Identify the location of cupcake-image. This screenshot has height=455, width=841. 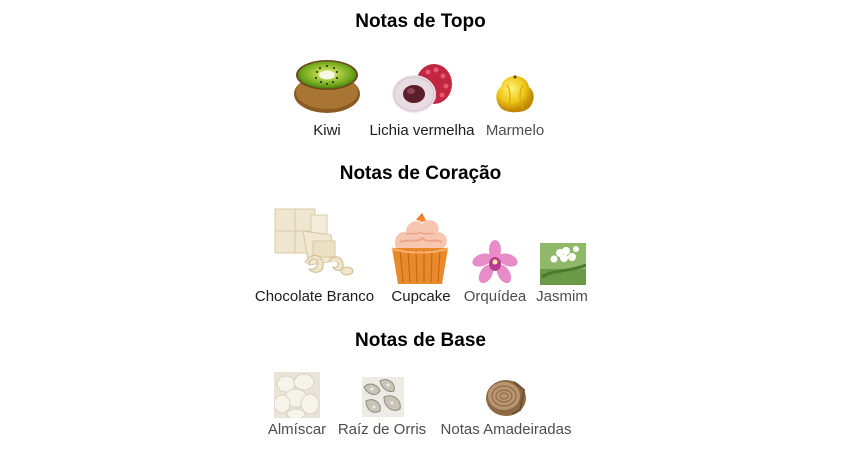
(420, 248).